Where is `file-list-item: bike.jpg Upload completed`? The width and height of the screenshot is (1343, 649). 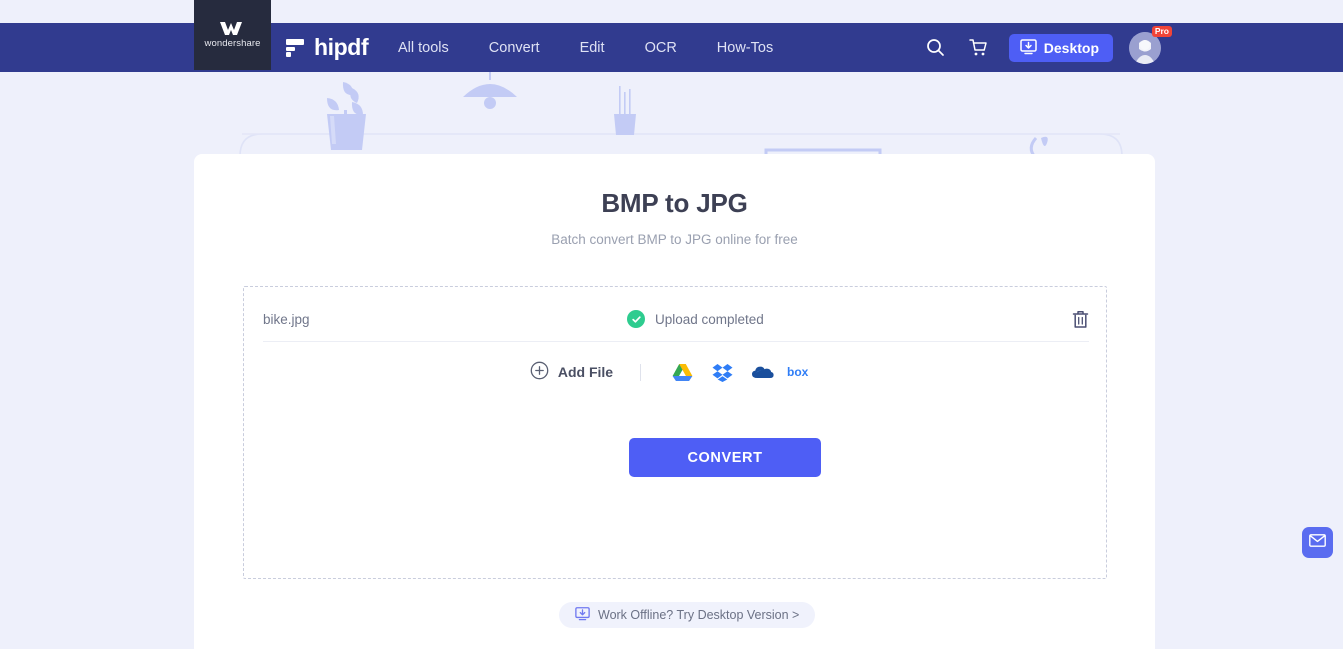
file-list-item: bike.jpg Upload completed is located at coordinates (676, 319).